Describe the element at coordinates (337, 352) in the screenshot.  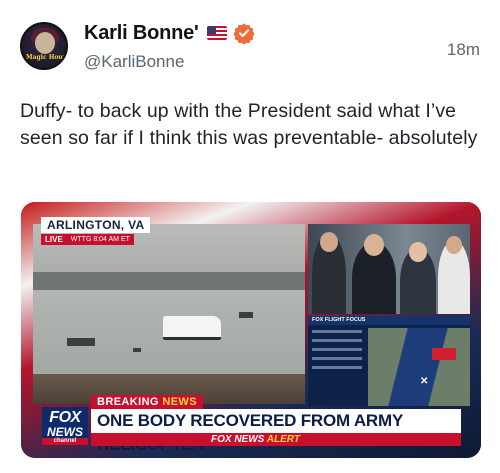
I see `map-stats` at that location.